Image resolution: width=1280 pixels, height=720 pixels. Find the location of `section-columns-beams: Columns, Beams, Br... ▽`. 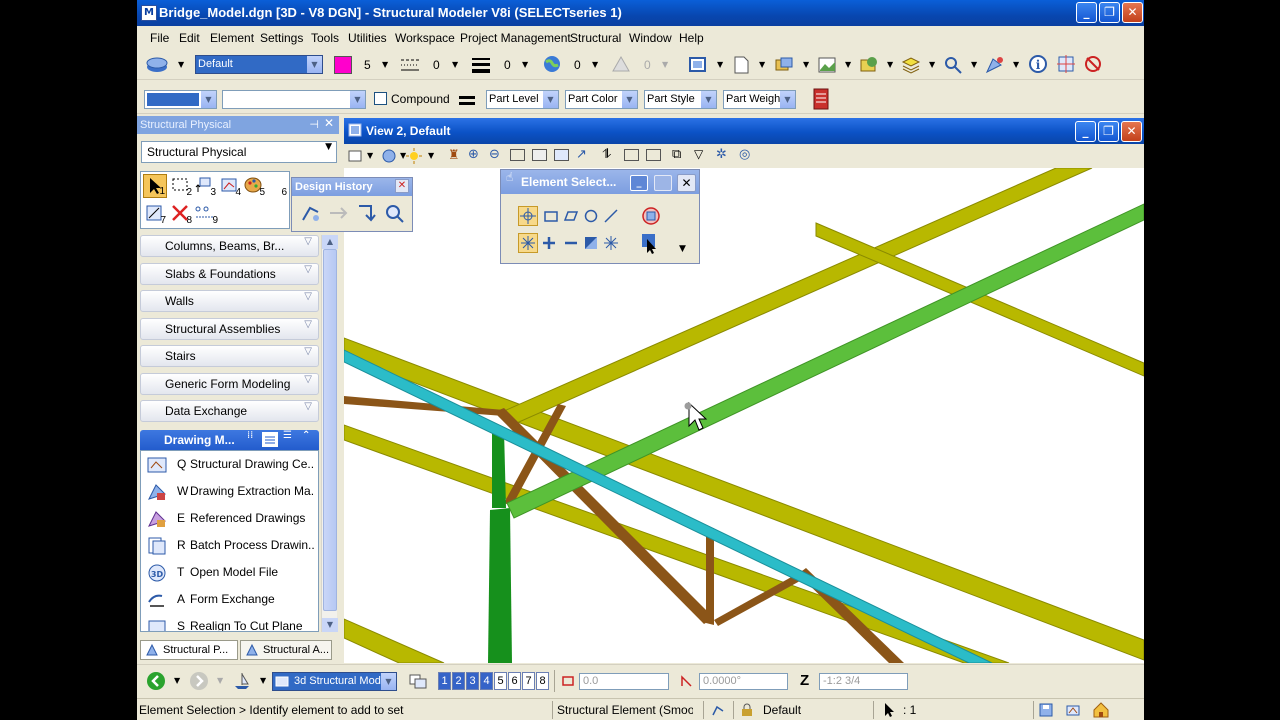

section-columns-beams: Columns, Beams, Br... ▽ is located at coordinates (229, 246).